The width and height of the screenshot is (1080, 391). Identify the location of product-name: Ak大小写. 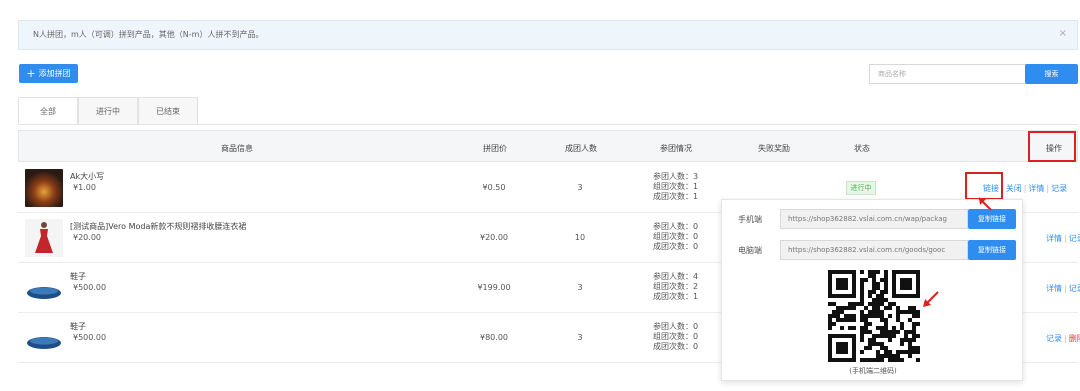
(87, 176).